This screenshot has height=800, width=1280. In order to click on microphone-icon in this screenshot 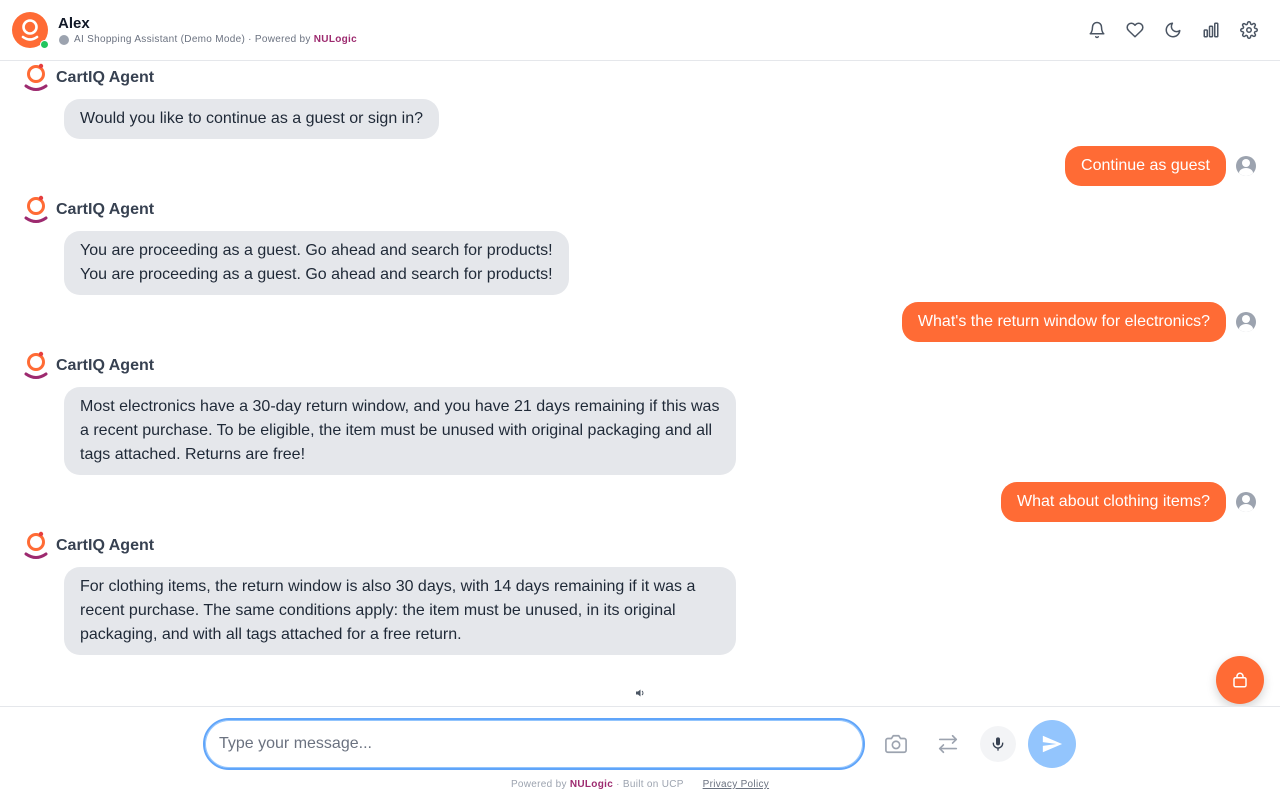, I will do `click(998, 744)`.